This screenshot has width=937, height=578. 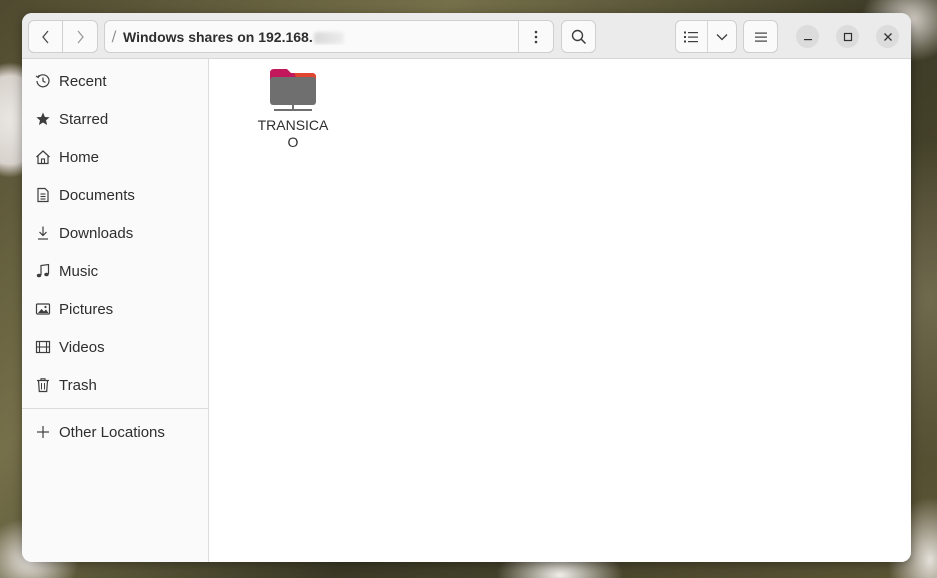 What do you see at coordinates (43, 157) in the screenshot?
I see `home-icon` at bounding box center [43, 157].